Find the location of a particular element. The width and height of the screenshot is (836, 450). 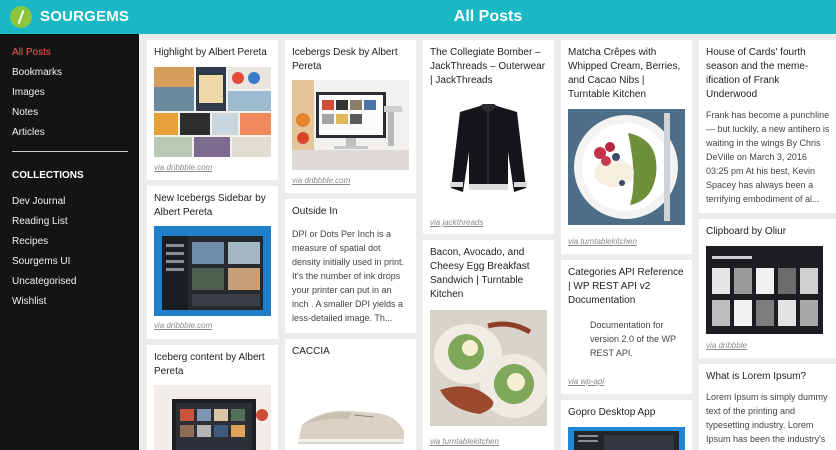

post-source-link: via wp-api is located at coordinates (586, 381).